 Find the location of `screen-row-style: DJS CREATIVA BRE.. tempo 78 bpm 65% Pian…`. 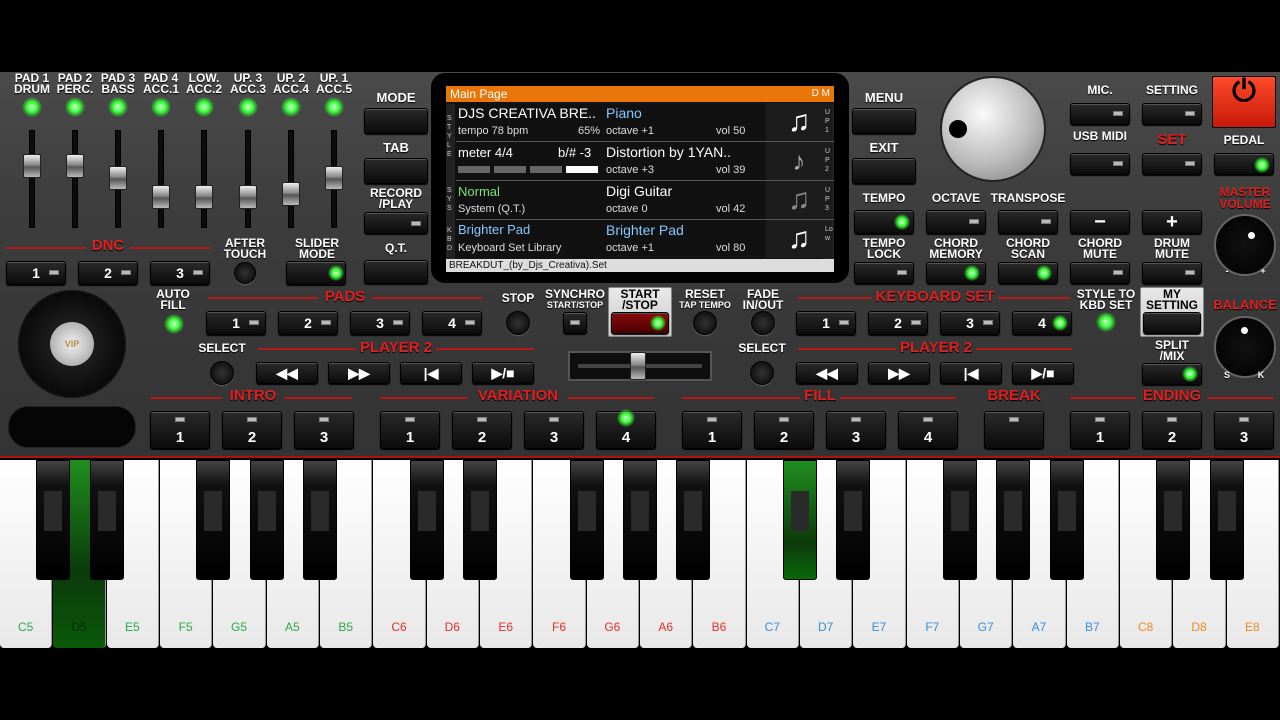

screen-row-style: DJS CREATIVA BRE.. tempo 78 bpm 65% Pian… is located at coordinates (645, 122).